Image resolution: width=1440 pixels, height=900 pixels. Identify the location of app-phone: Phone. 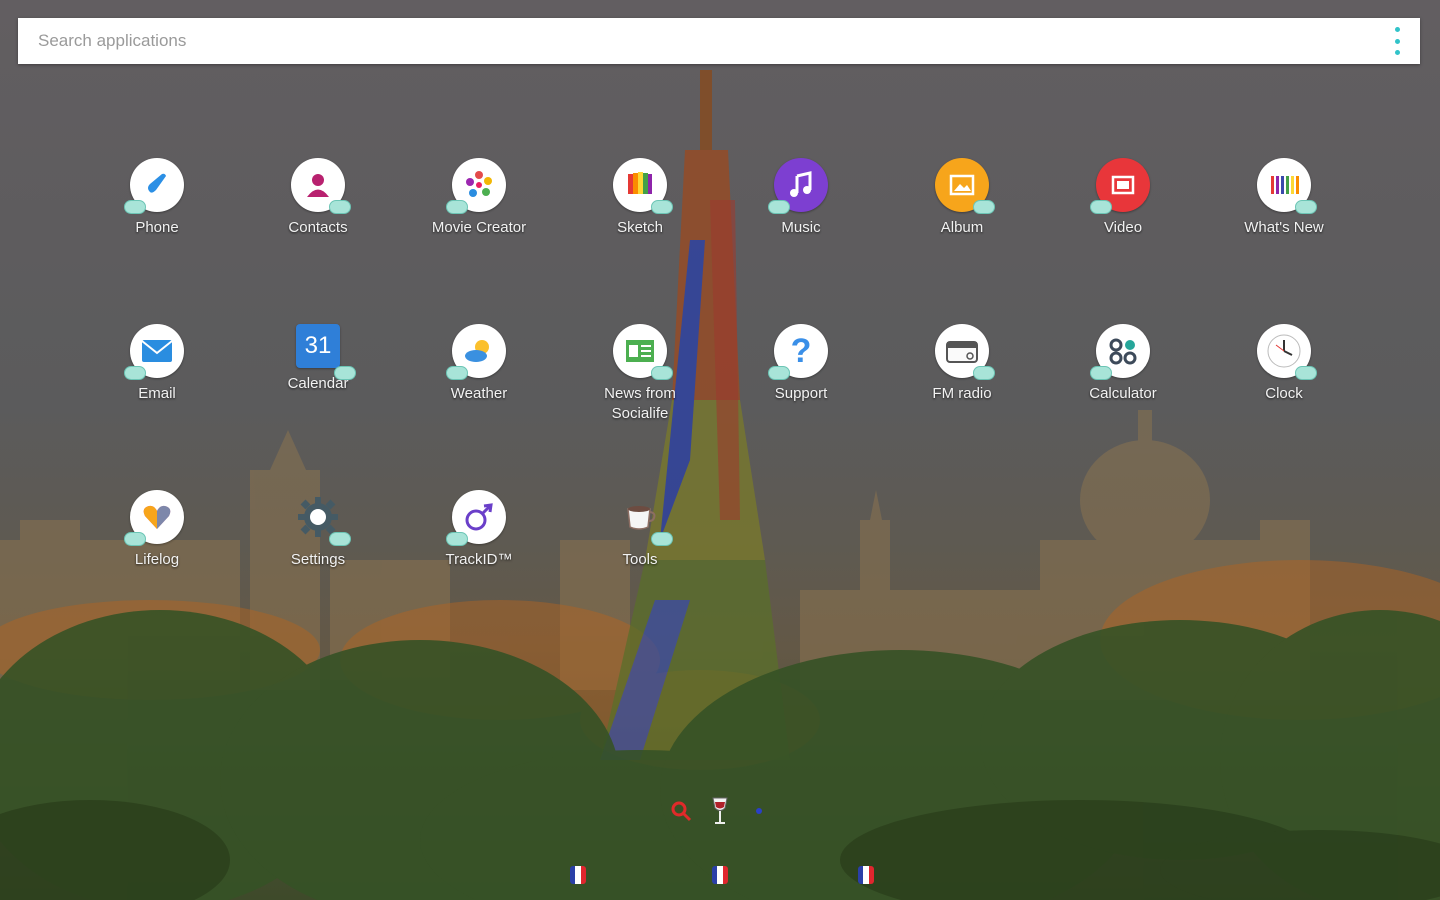
(157, 198).